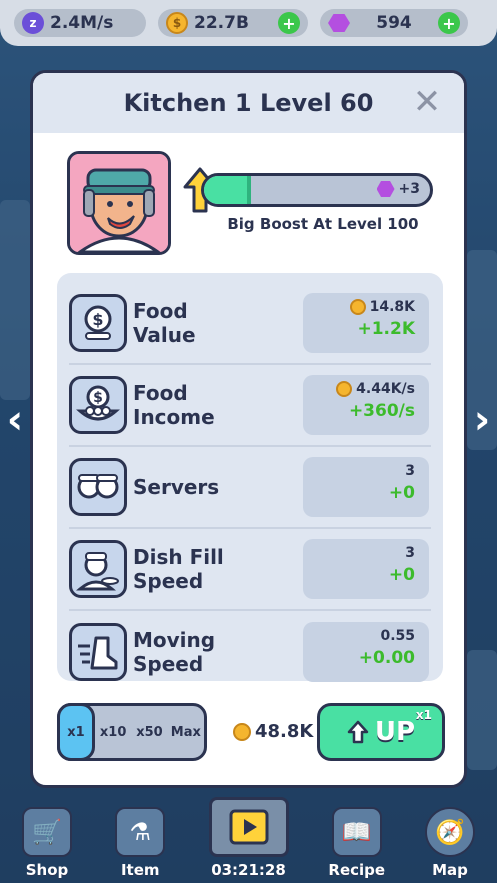 Image resolution: width=497 pixels, height=883 pixels. I want to click on stat-value-box: 0.55 +0.00, so click(366, 652).